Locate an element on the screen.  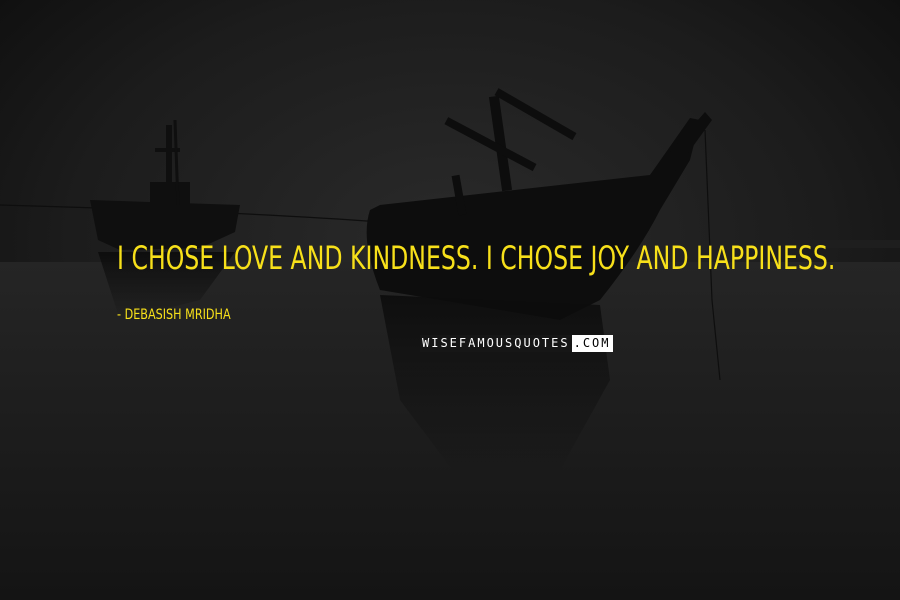
quote-author: - Debasish Mridha is located at coordinates (174, 315).